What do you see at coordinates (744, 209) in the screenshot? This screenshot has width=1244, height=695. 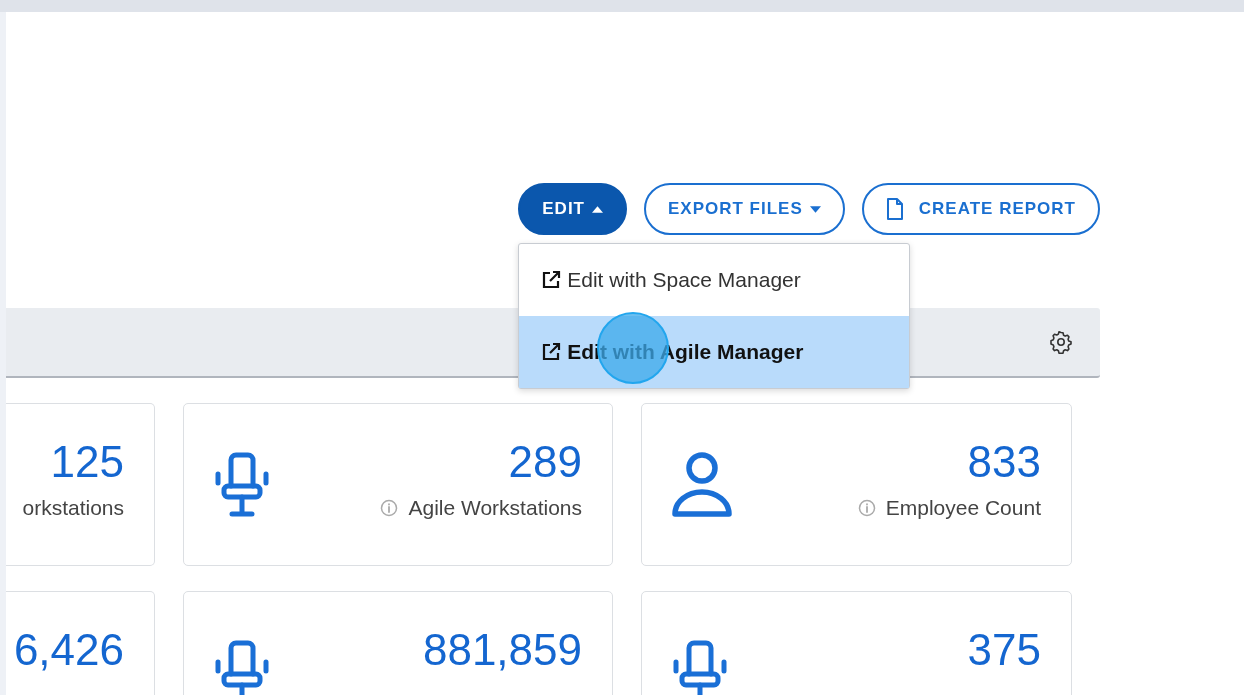 I see `dropdown-button: EXPORT FILES` at bounding box center [744, 209].